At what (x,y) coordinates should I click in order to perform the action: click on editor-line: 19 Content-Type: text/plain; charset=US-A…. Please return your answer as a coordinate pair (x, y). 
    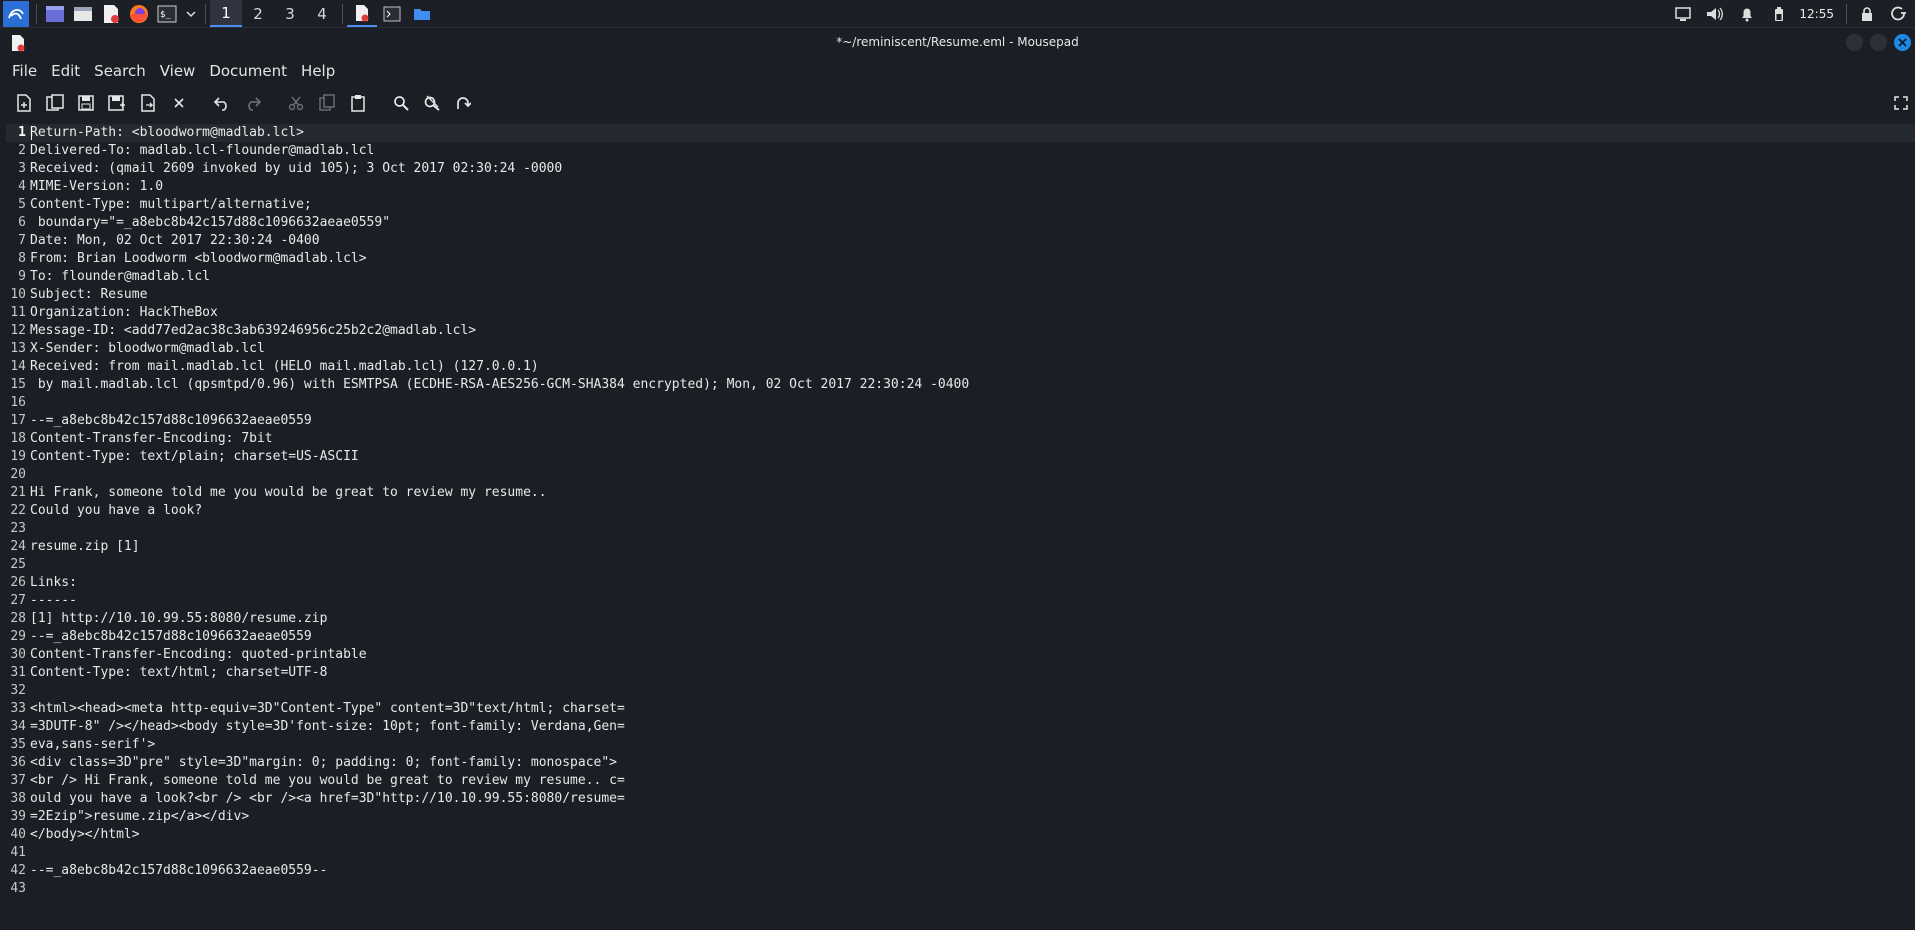
    Looking at the image, I should click on (960, 457).